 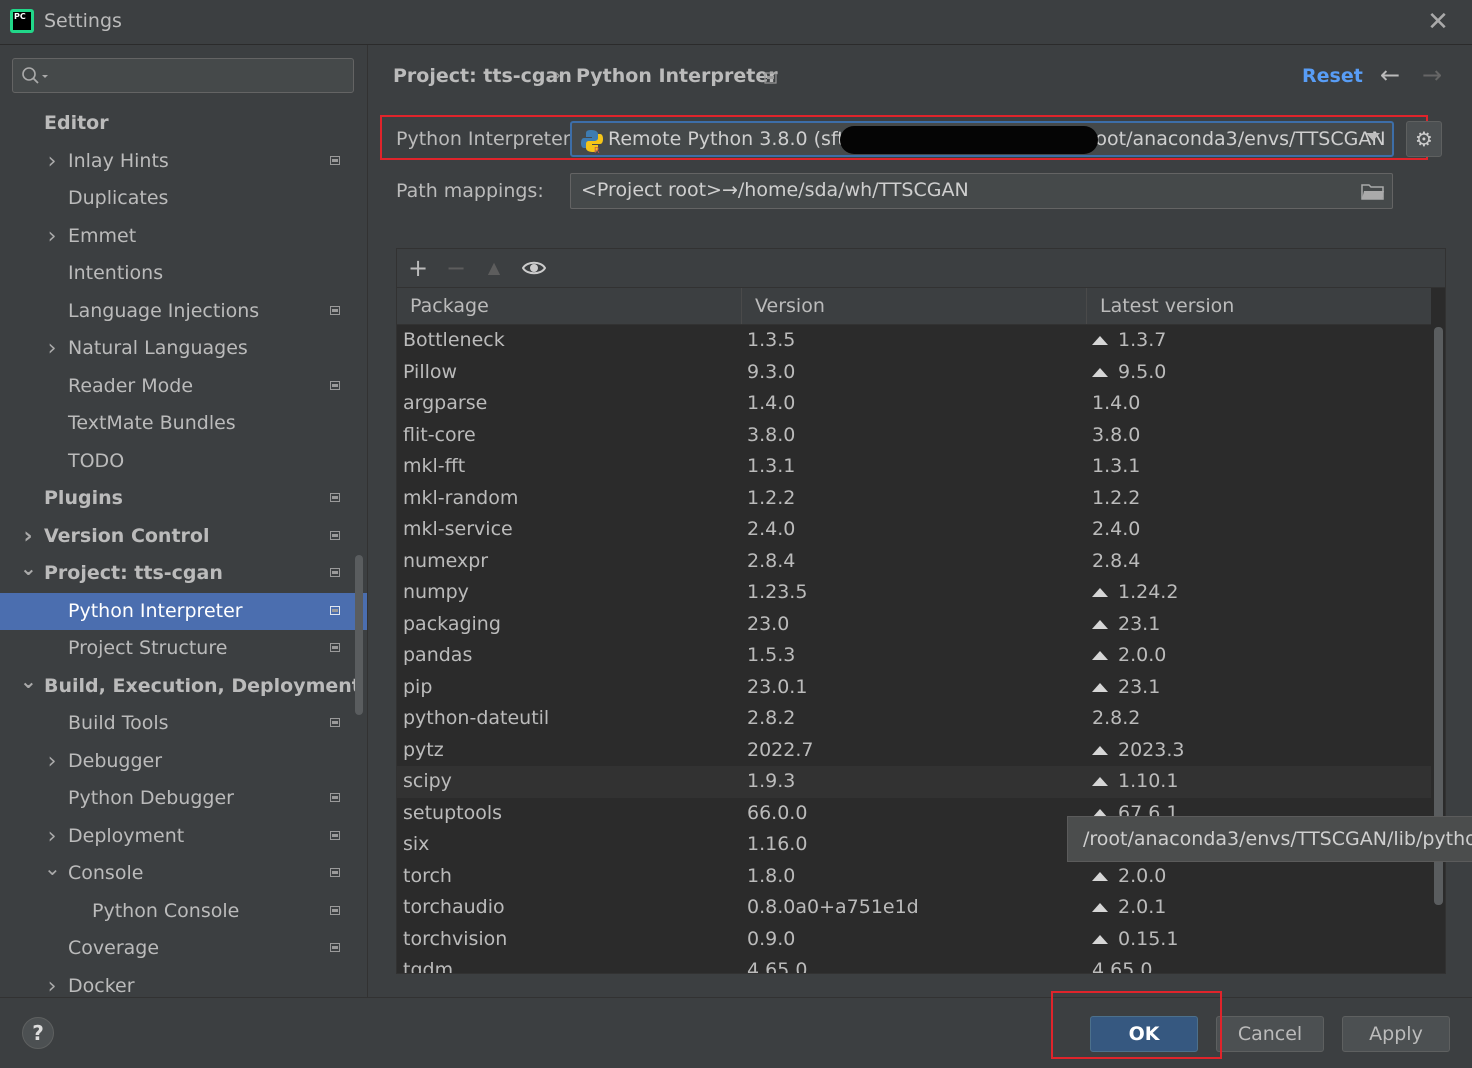 I want to click on latest-version-text: 3.8.0, so click(x=1116, y=434).